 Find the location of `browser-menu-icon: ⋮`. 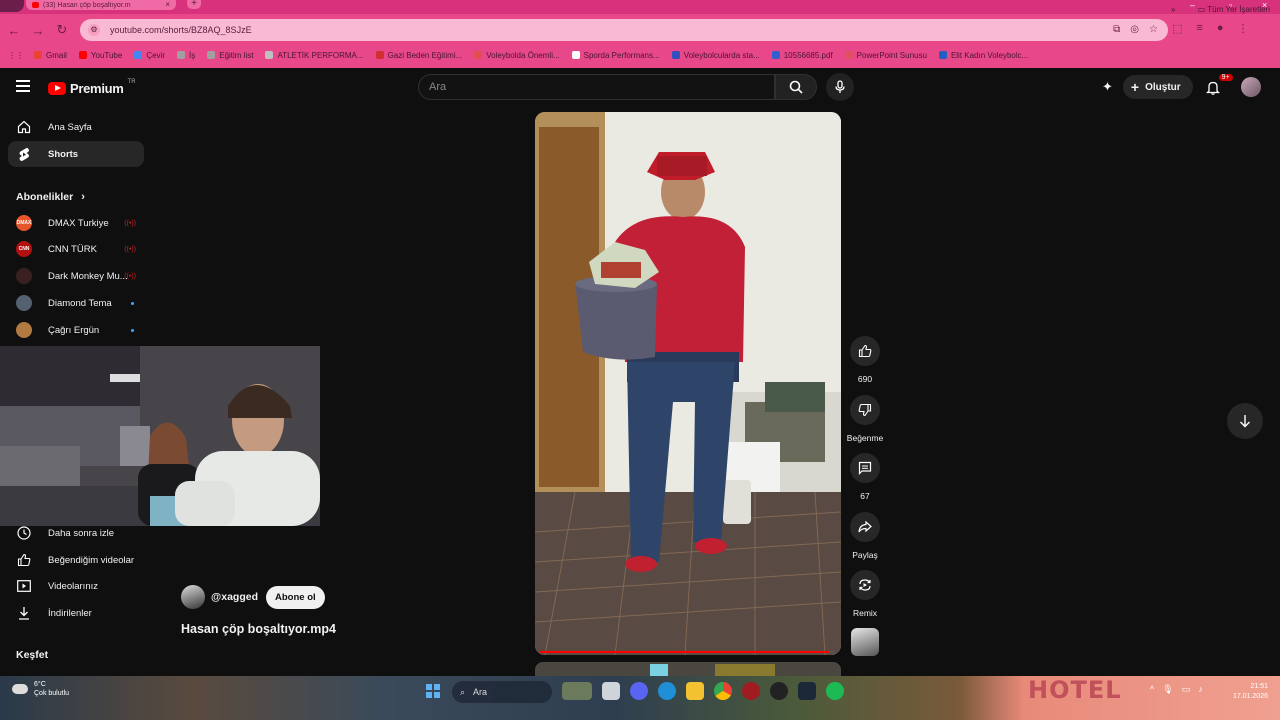

browser-menu-icon: ⋮ is located at coordinates (1242, 28).